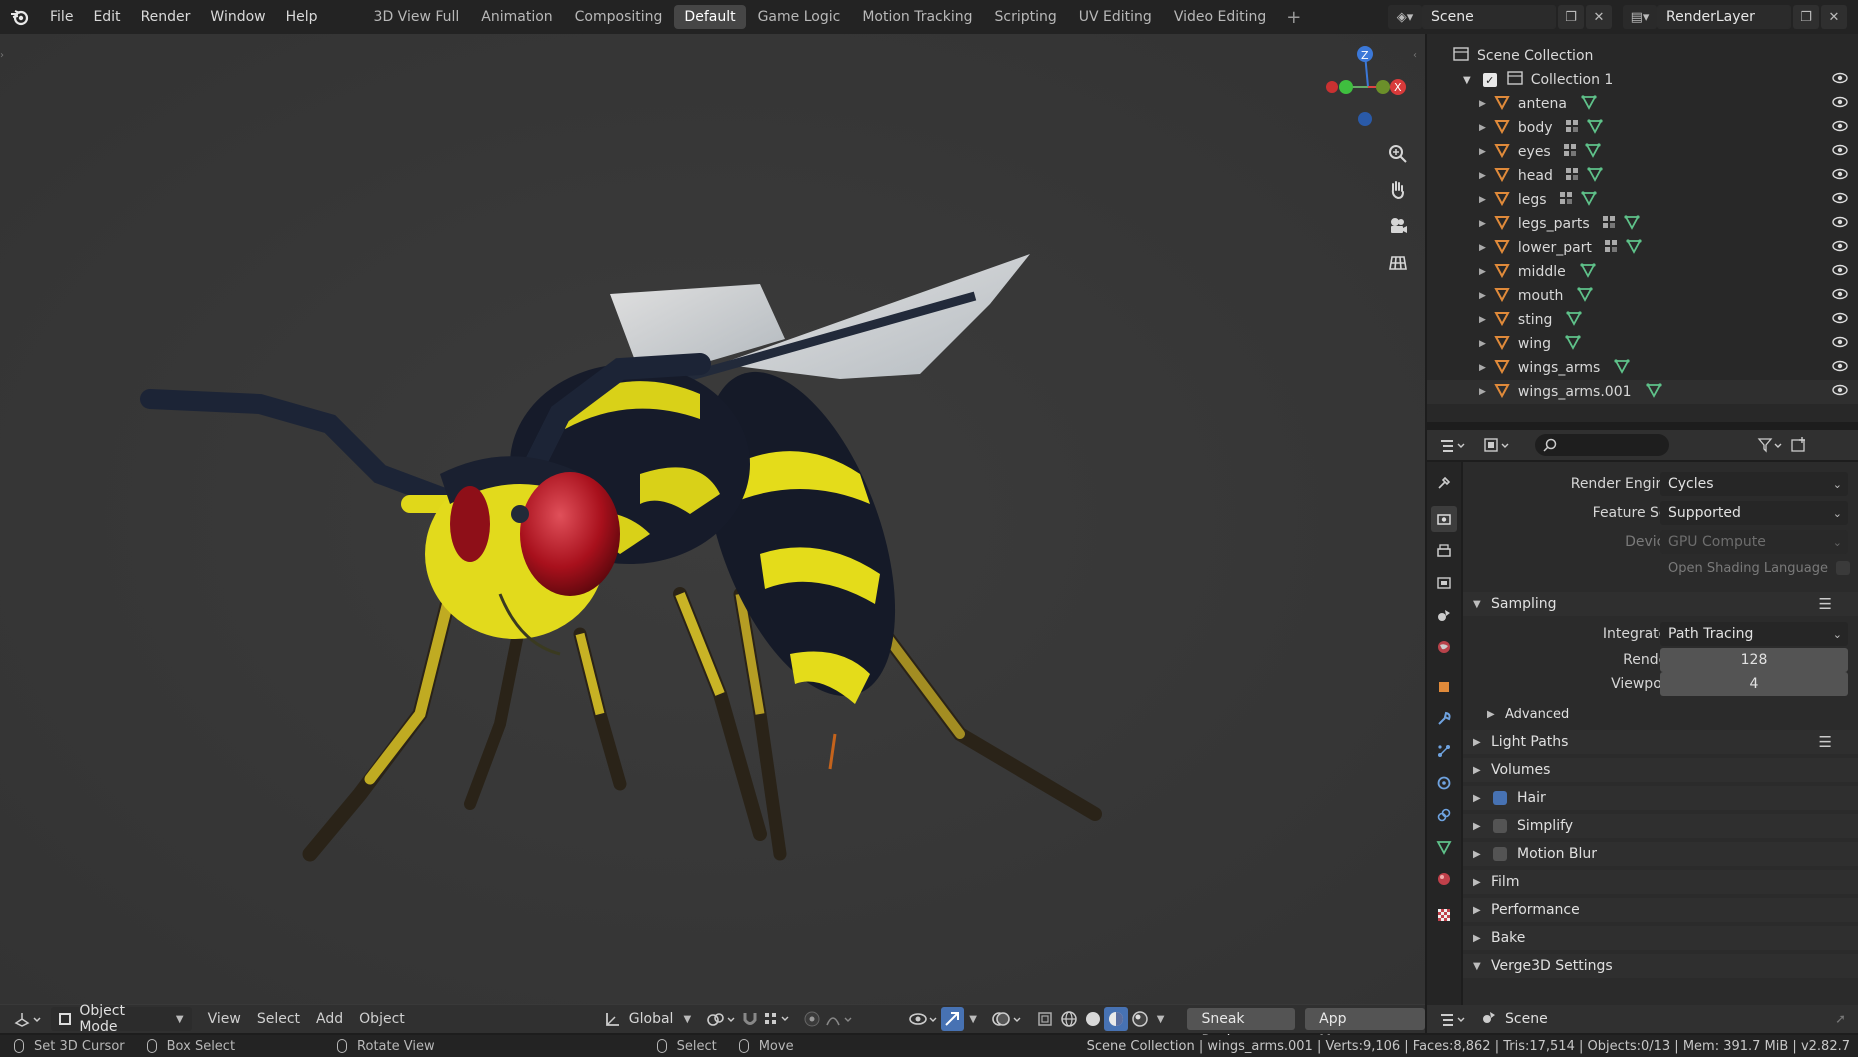  What do you see at coordinates (1241, 1028) in the screenshot?
I see `sneak-peek-button: Sneak Peek` at bounding box center [1241, 1028].